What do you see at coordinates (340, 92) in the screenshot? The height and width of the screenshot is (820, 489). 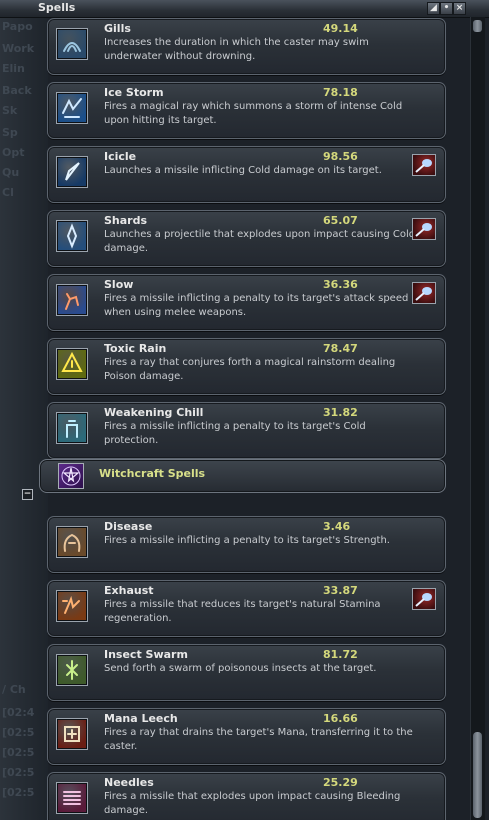 I see `spell-skill-value: 78.18` at bounding box center [340, 92].